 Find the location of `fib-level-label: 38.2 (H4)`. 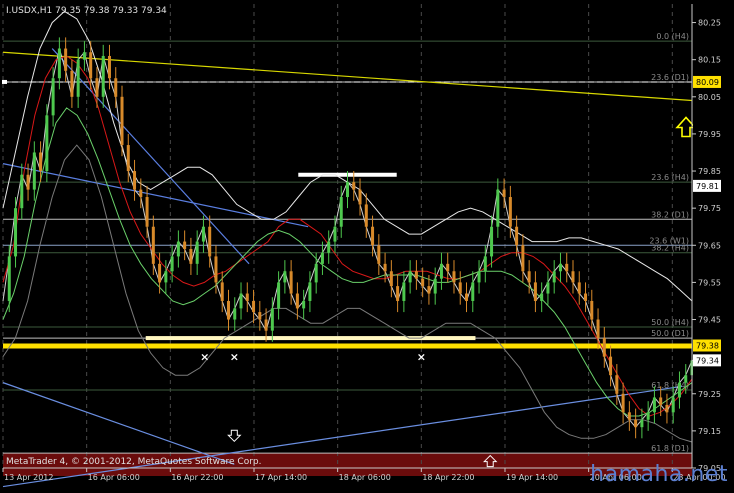

fib-level-label: 38.2 (H4) is located at coordinates (670, 248).